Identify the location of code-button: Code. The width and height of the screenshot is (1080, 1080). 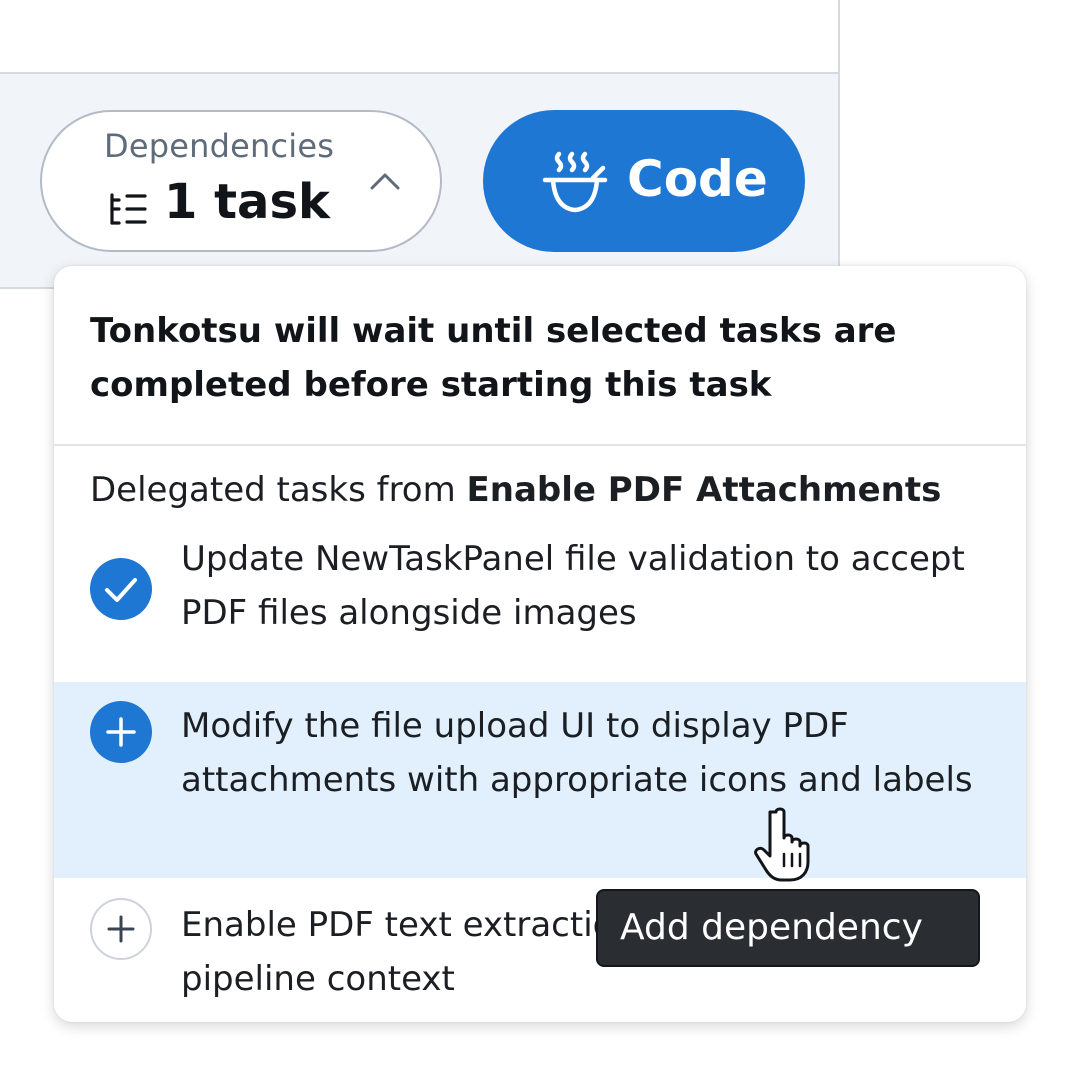
(644, 181).